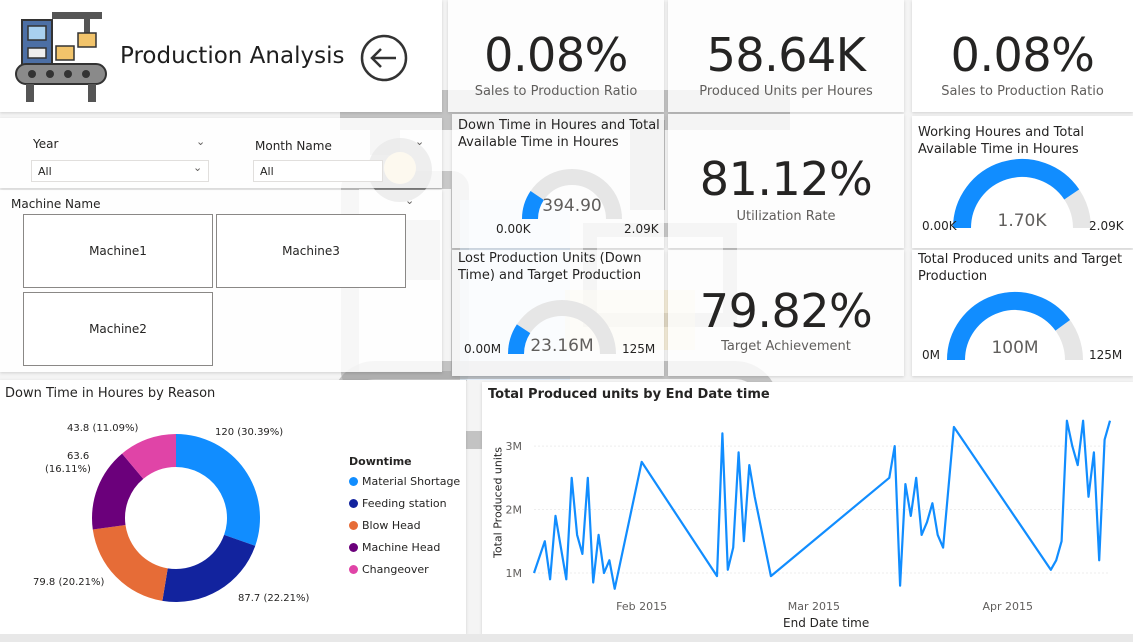 The height and width of the screenshot is (642, 1133). I want to click on header-card: Production Analysis, so click(221, 56).